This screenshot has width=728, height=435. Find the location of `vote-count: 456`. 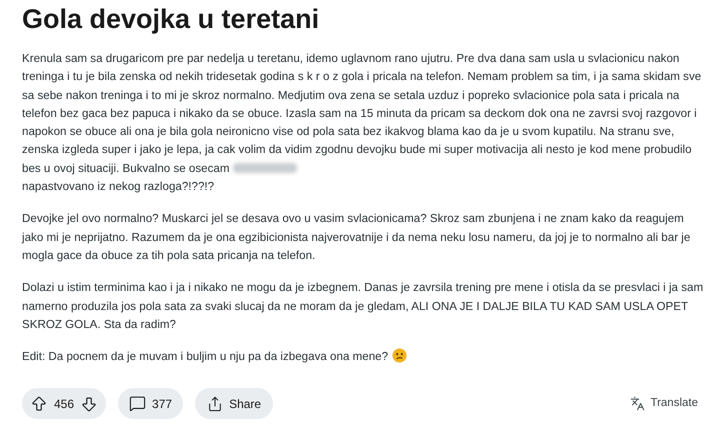

vote-count: 456 is located at coordinates (64, 404).